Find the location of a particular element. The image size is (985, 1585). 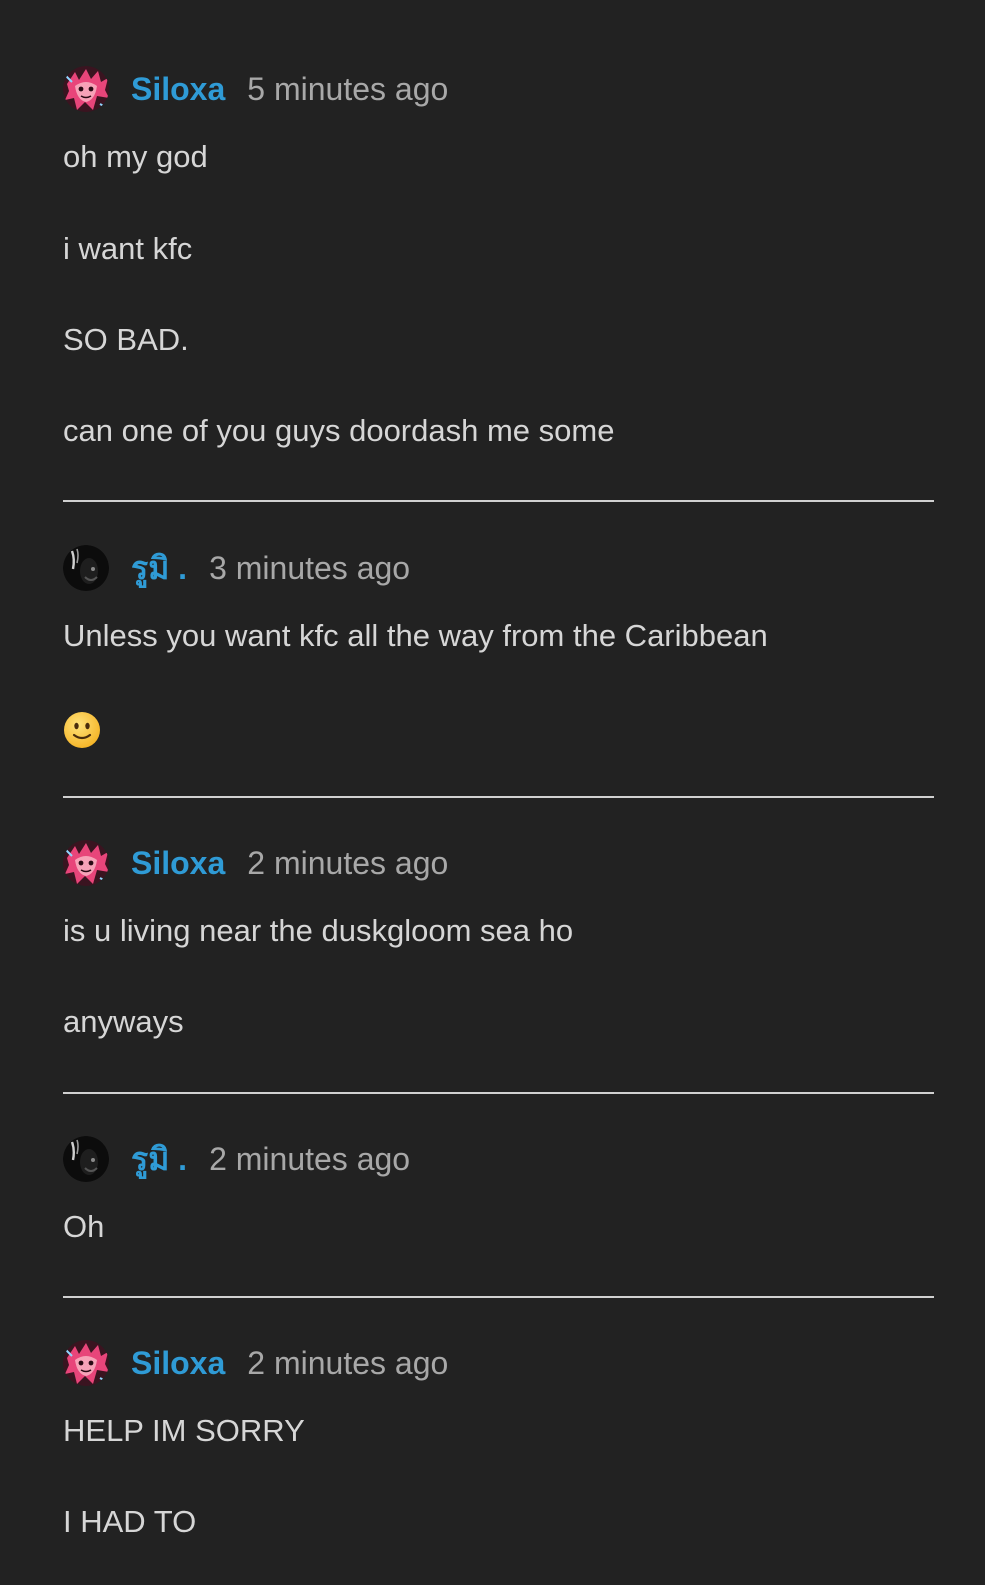

slightly-smiling-face-icon is located at coordinates (82, 730).